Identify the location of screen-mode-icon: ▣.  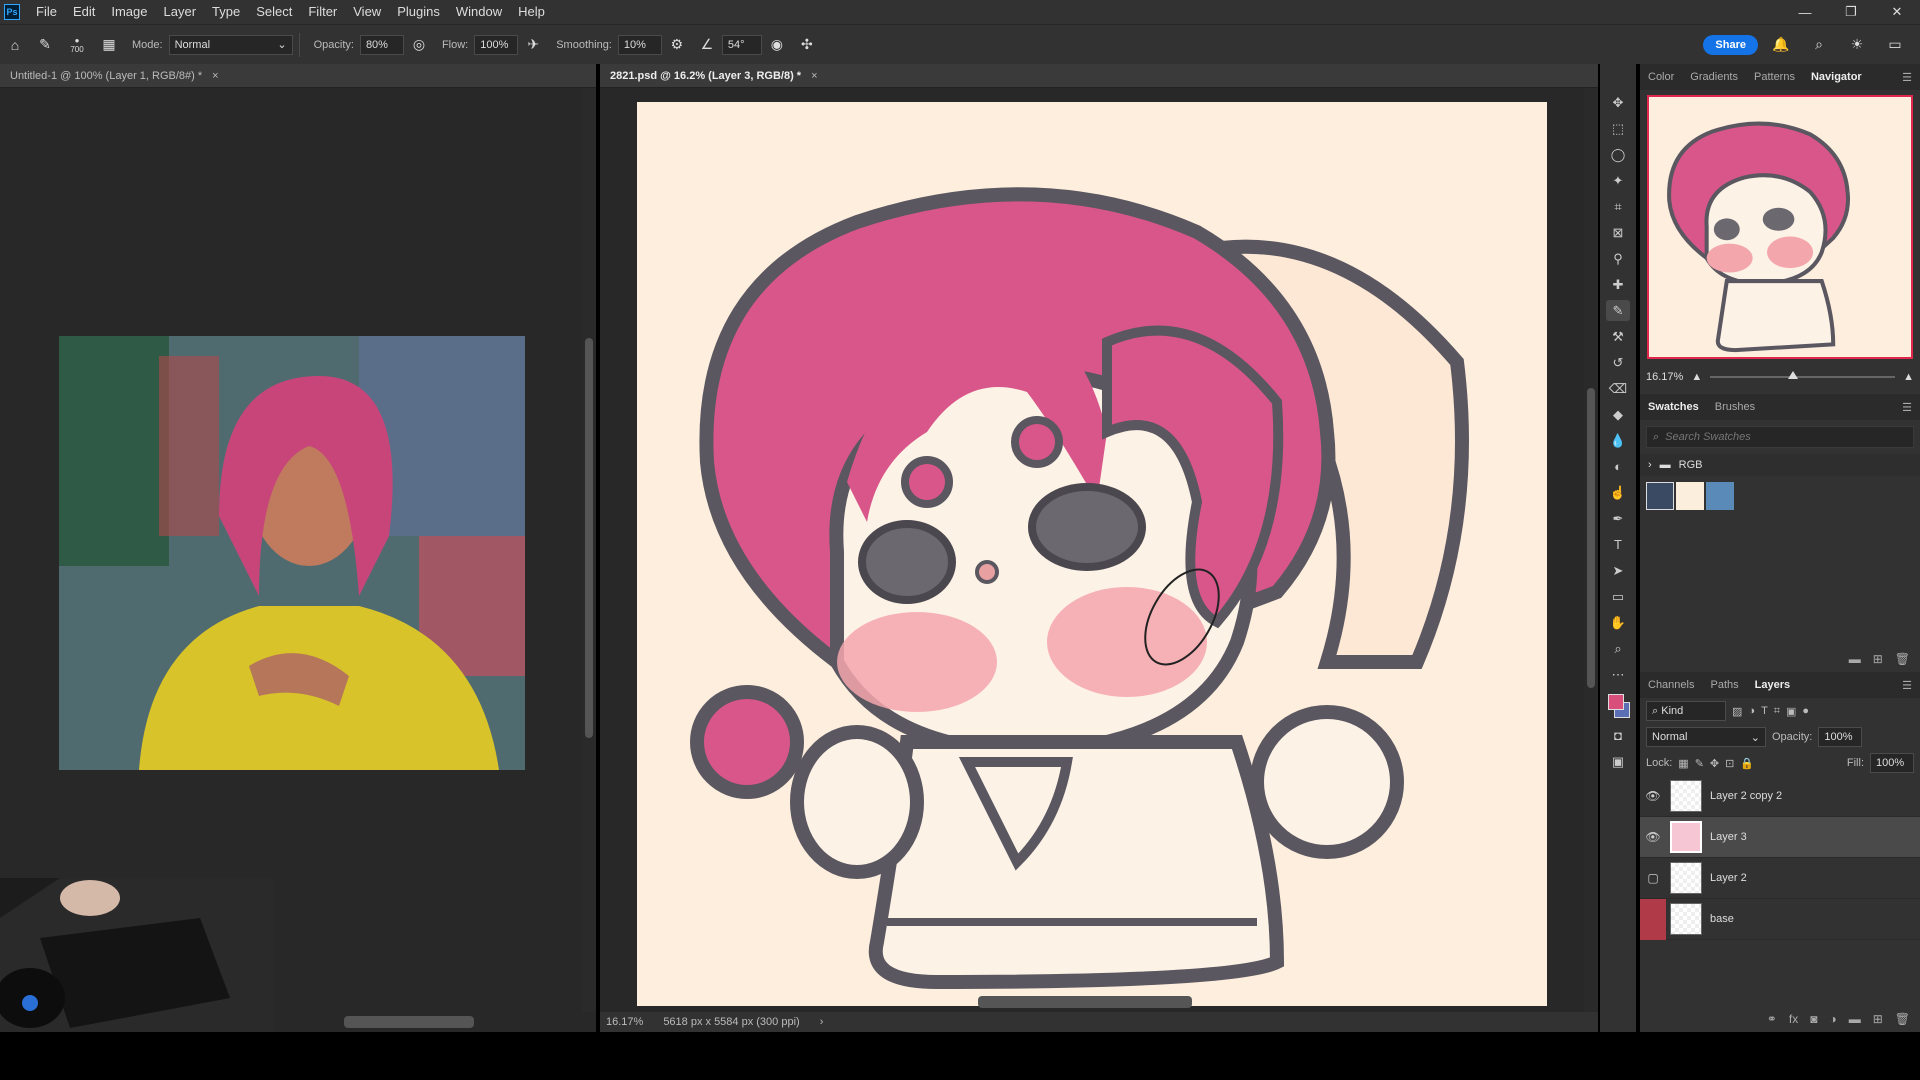
(1618, 761).